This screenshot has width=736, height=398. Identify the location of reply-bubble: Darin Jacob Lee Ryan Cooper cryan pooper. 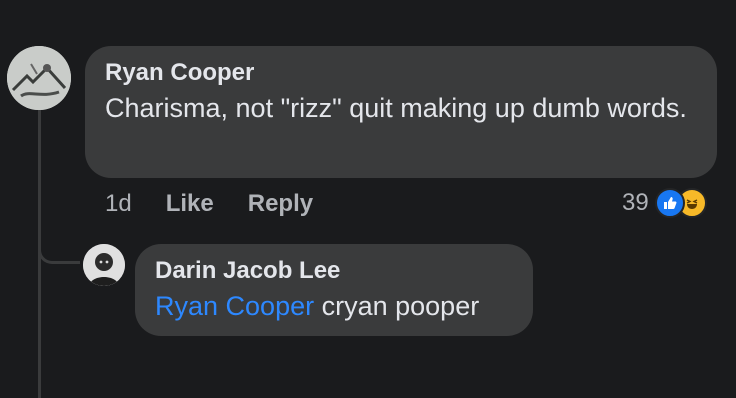
(334, 290).